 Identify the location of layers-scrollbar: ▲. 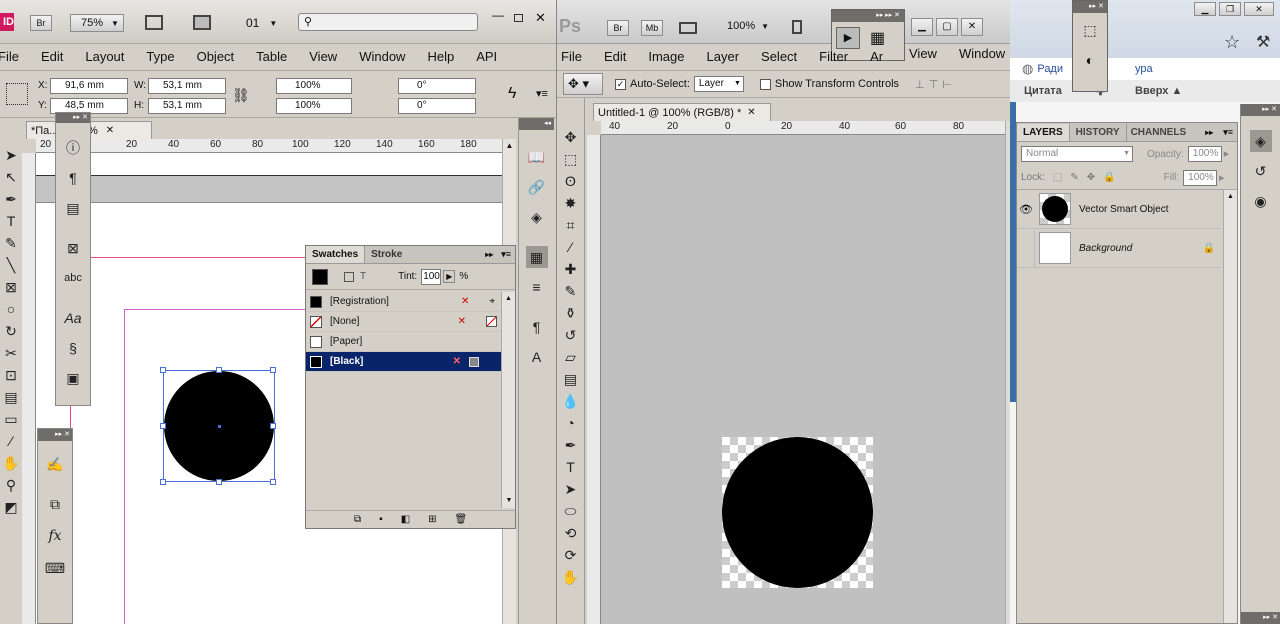
(1230, 406).